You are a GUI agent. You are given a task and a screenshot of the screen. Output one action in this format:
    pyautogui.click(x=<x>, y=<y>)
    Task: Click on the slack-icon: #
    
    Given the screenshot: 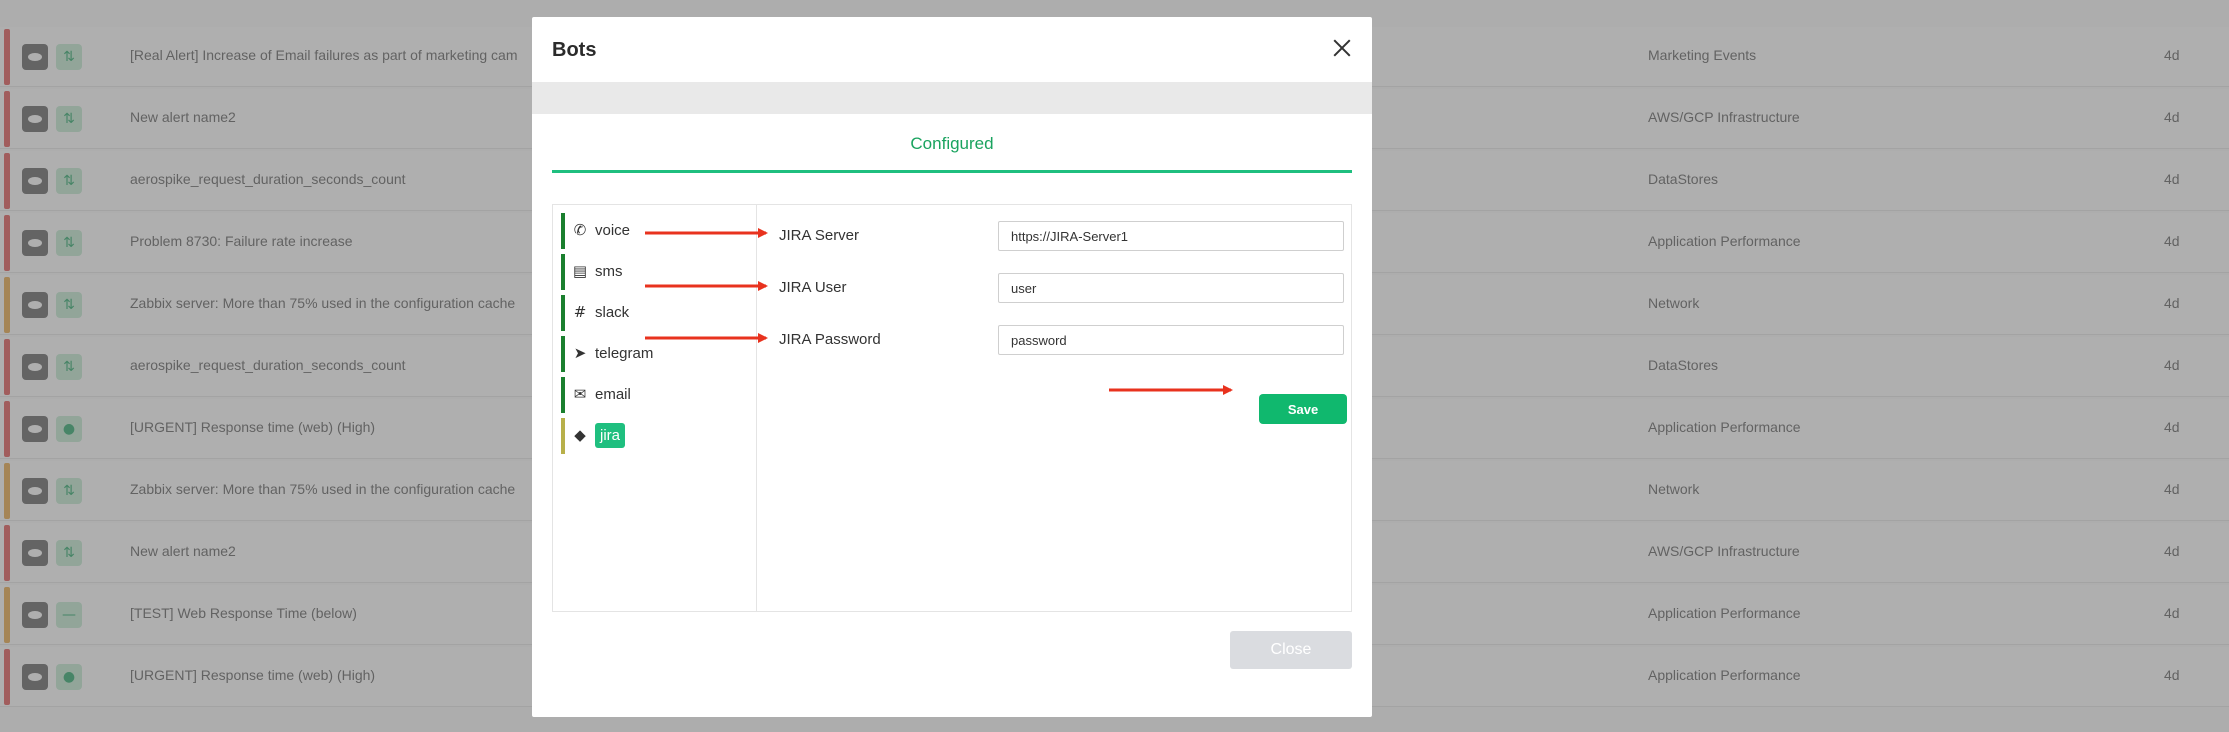 What is the action you would take?
    pyautogui.click(x=580, y=312)
    